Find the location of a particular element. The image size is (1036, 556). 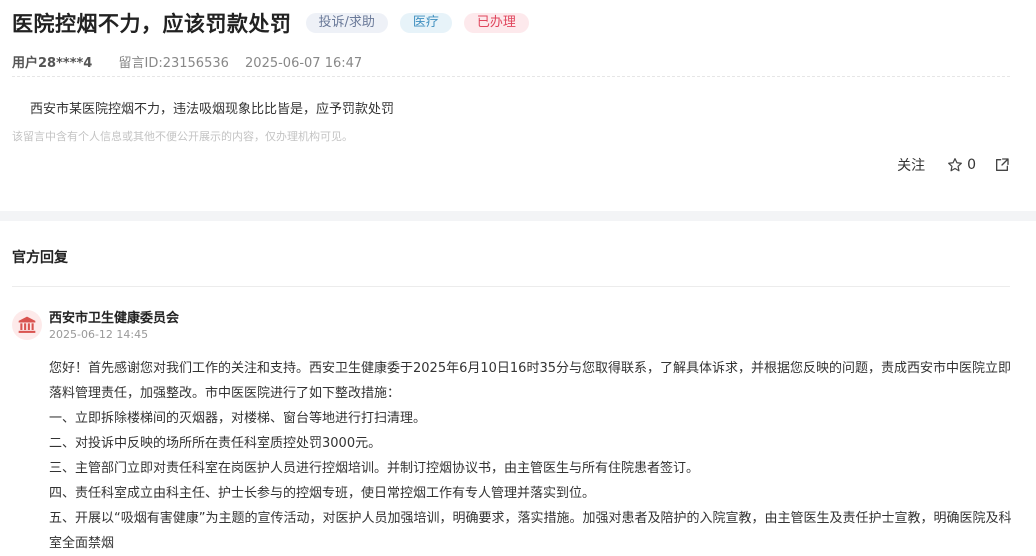

star-count: 0 is located at coordinates (971, 165).